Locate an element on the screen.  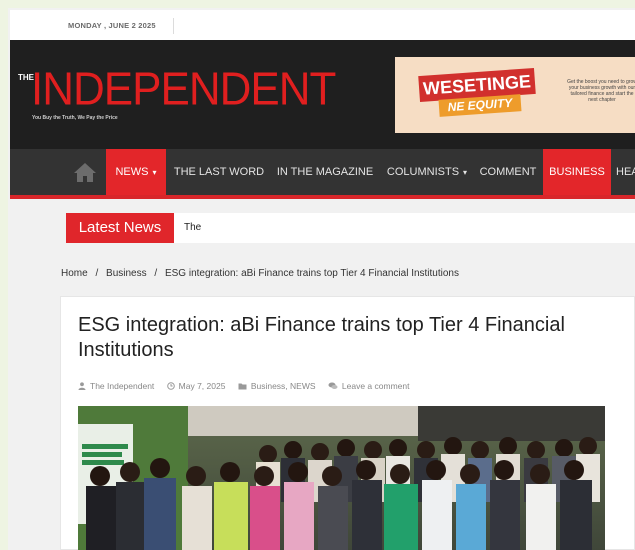
user-icon is located at coordinates (82, 386).